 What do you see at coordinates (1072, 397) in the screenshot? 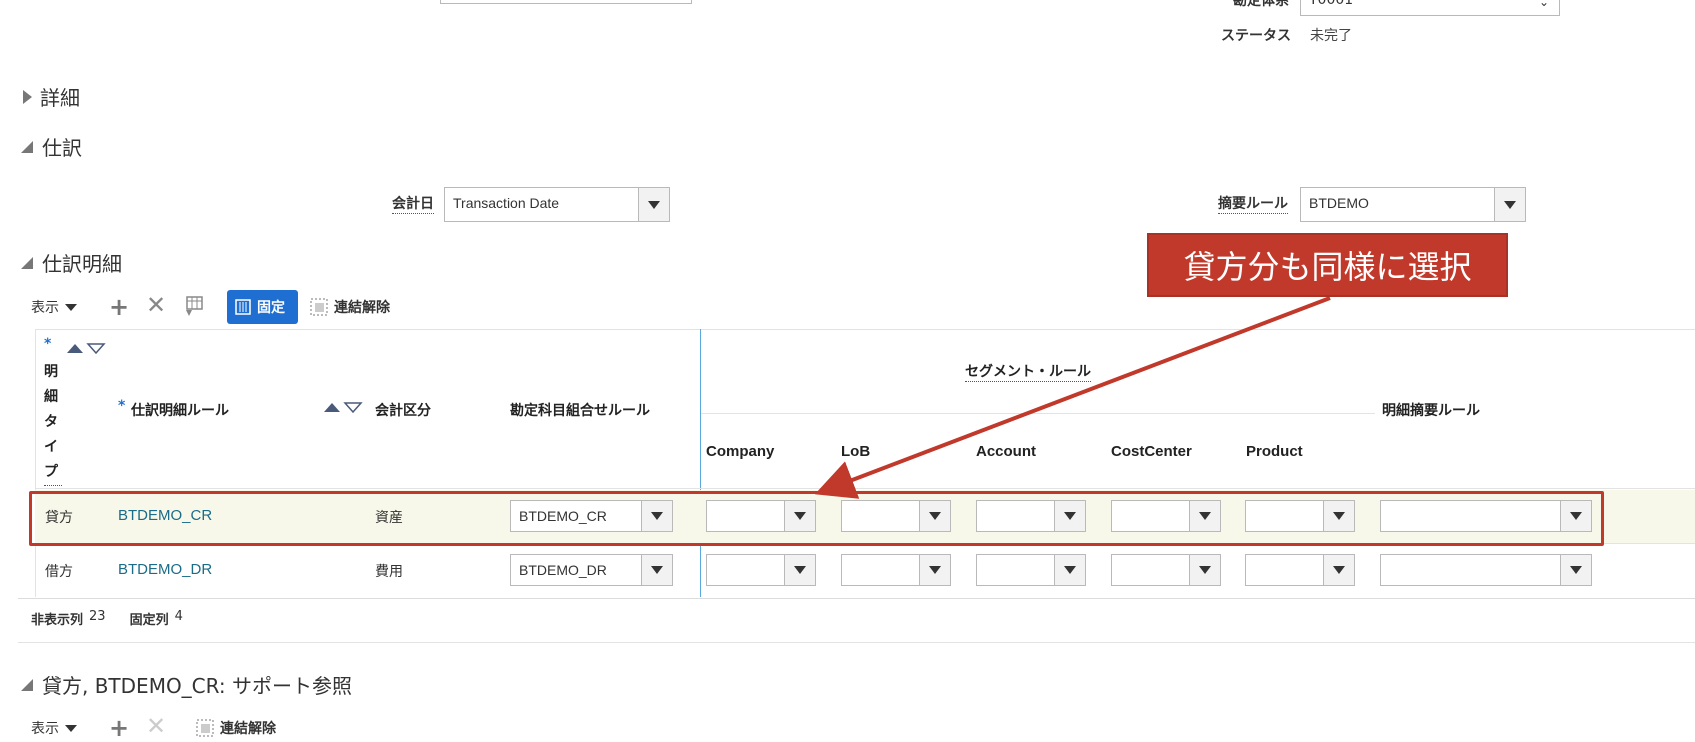
I see `annotation-arrow` at bounding box center [1072, 397].